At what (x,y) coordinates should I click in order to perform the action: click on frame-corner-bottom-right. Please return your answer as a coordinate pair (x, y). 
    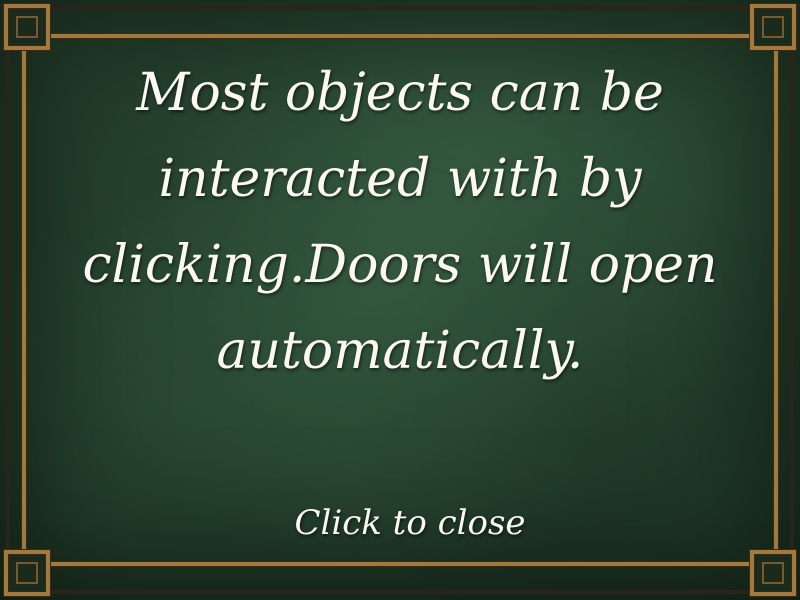
    Looking at the image, I should click on (773, 573).